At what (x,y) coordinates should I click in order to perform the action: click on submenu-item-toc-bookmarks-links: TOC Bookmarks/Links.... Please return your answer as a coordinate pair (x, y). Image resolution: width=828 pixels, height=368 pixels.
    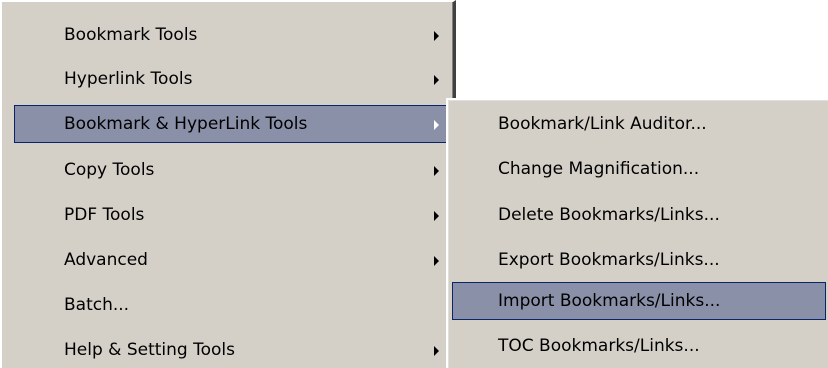
    Looking at the image, I should click on (639, 346).